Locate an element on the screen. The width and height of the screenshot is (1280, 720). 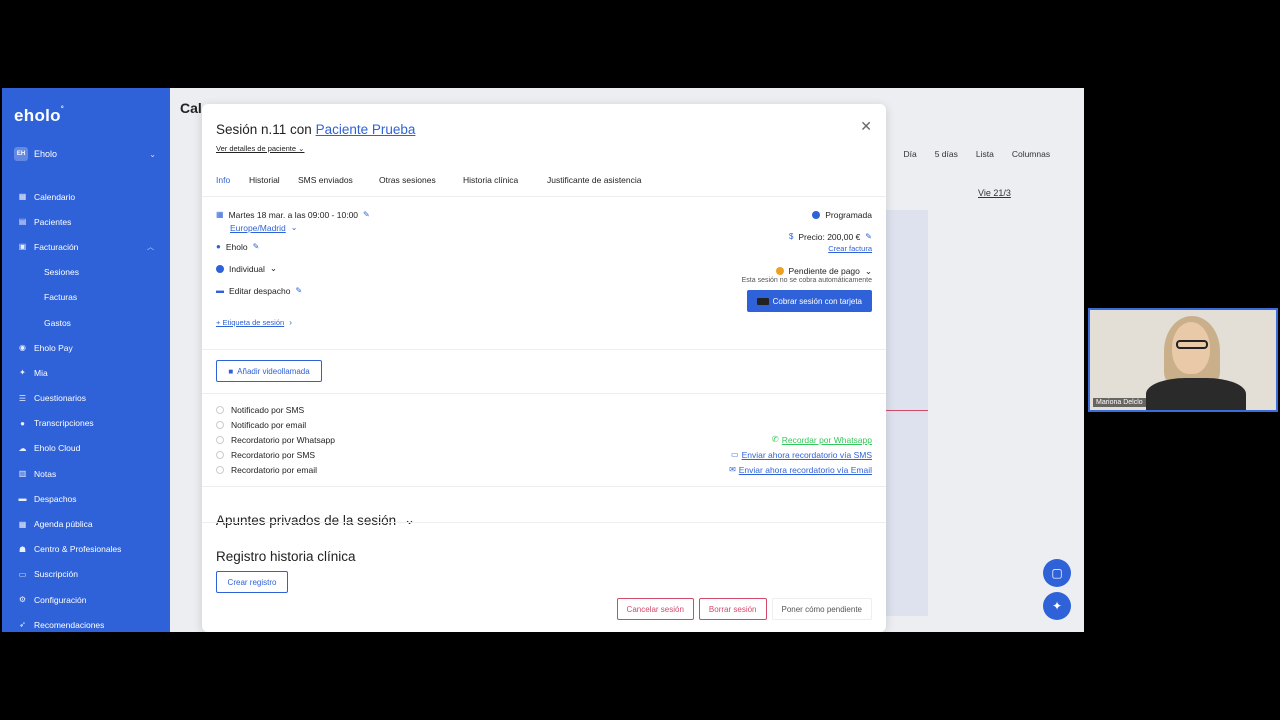
video-icon: ■ is located at coordinates (231, 371).